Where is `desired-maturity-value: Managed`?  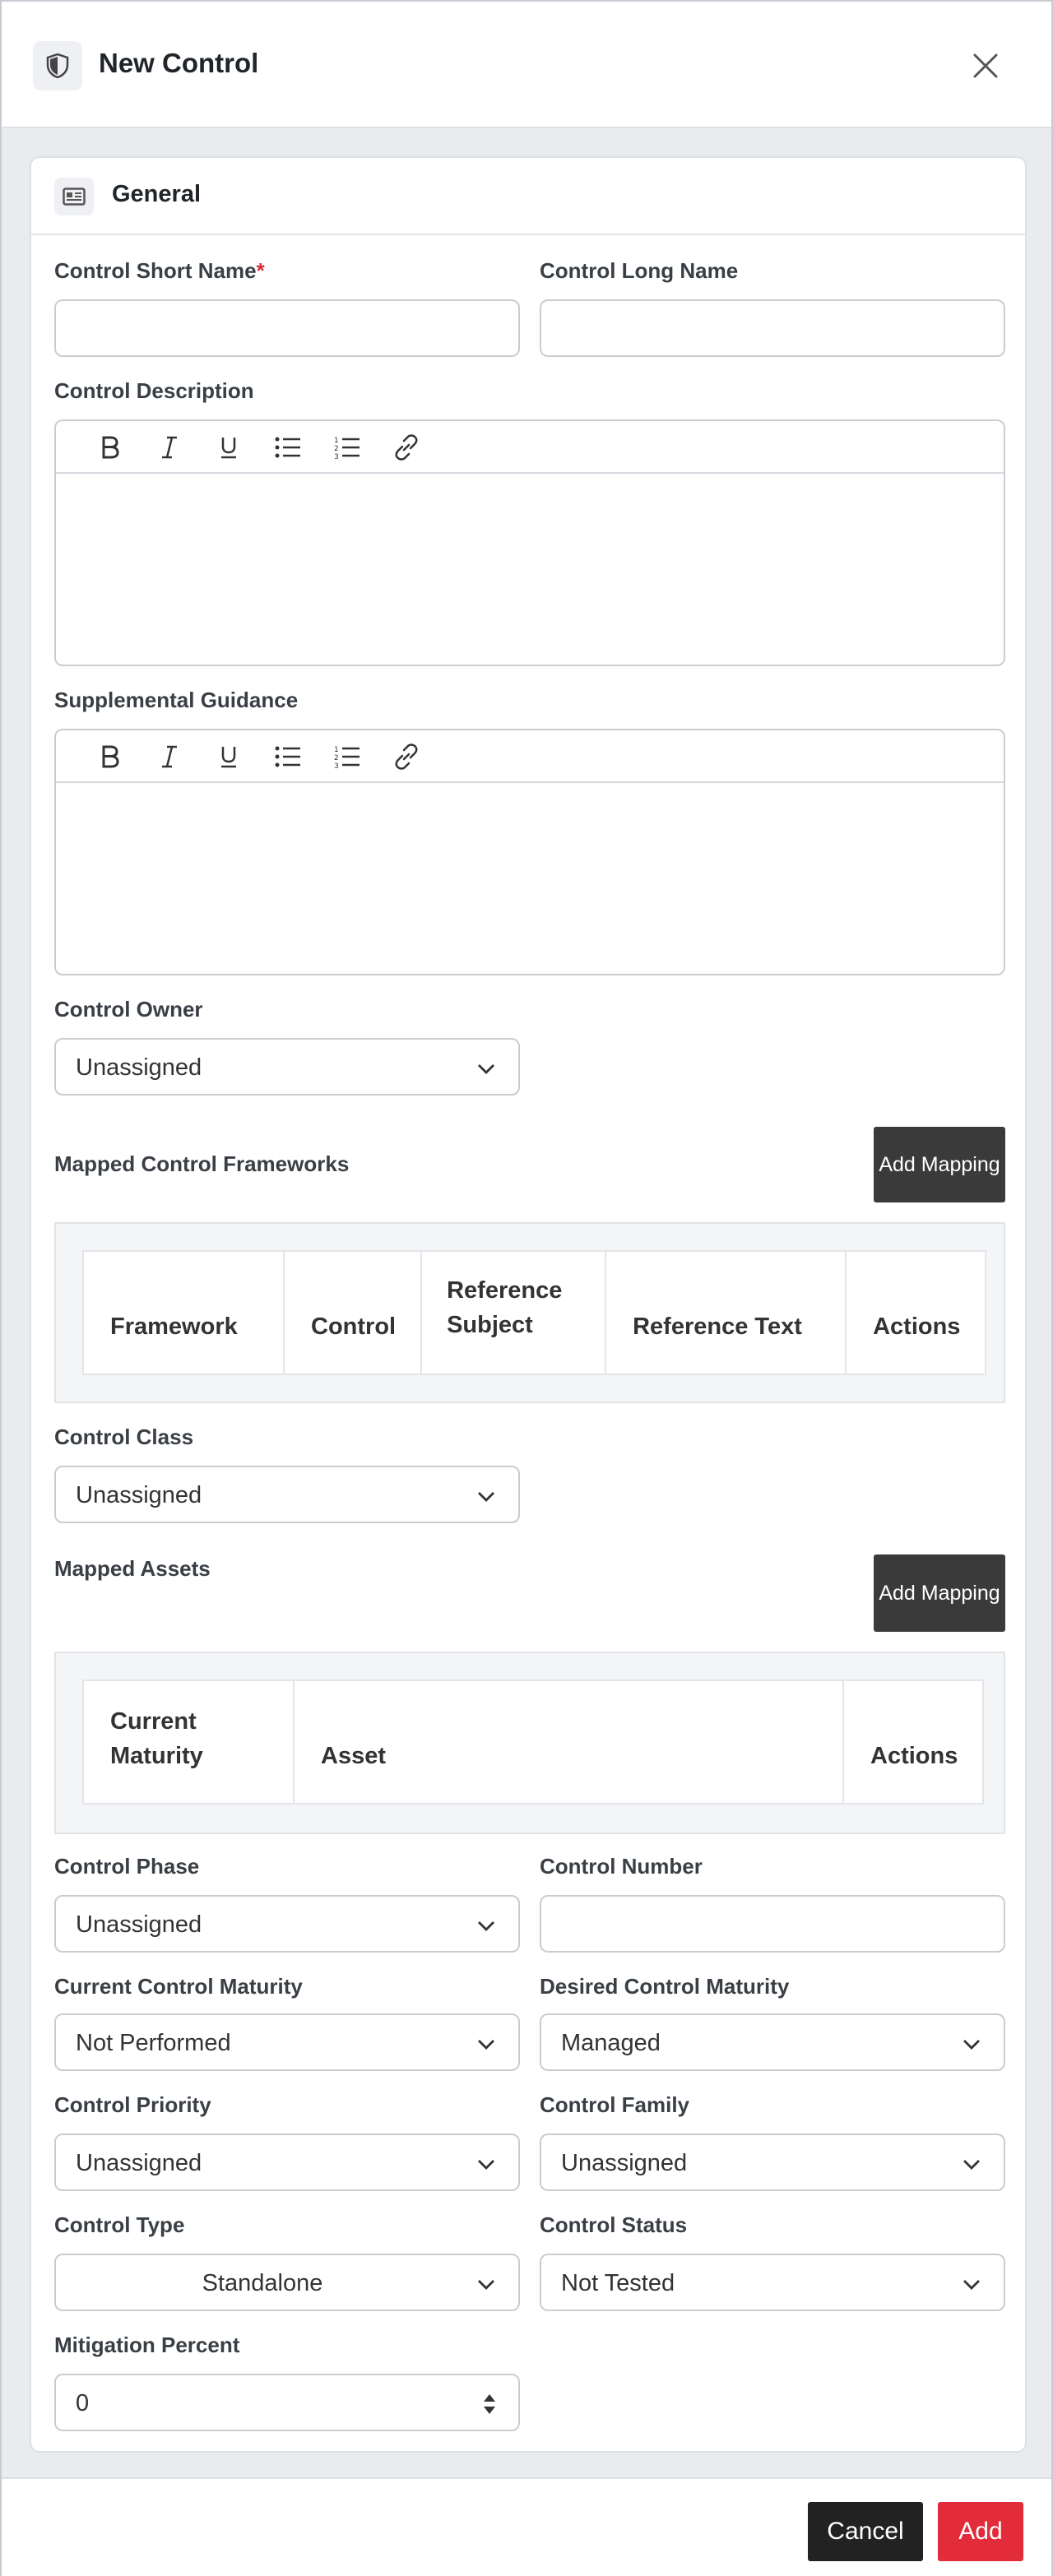 desired-maturity-value: Managed is located at coordinates (611, 2043).